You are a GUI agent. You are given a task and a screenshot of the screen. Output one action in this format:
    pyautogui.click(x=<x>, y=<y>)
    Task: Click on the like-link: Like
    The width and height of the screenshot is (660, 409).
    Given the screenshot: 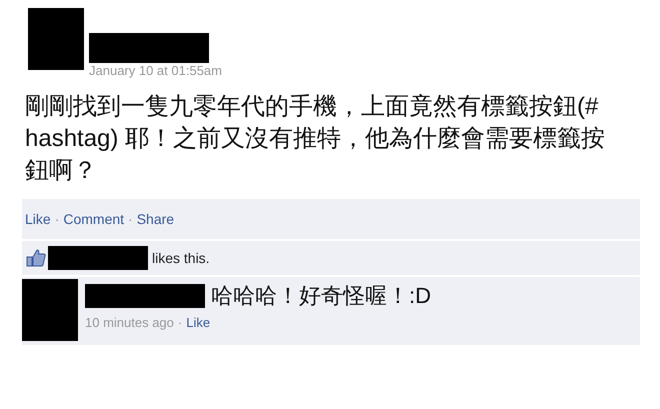 What is the action you would take?
    pyautogui.click(x=198, y=322)
    